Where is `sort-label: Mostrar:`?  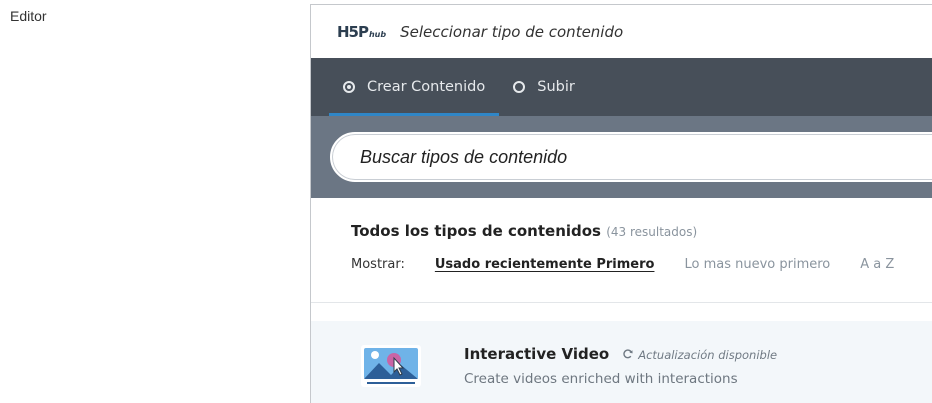 sort-label: Mostrar: is located at coordinates (378, 264).